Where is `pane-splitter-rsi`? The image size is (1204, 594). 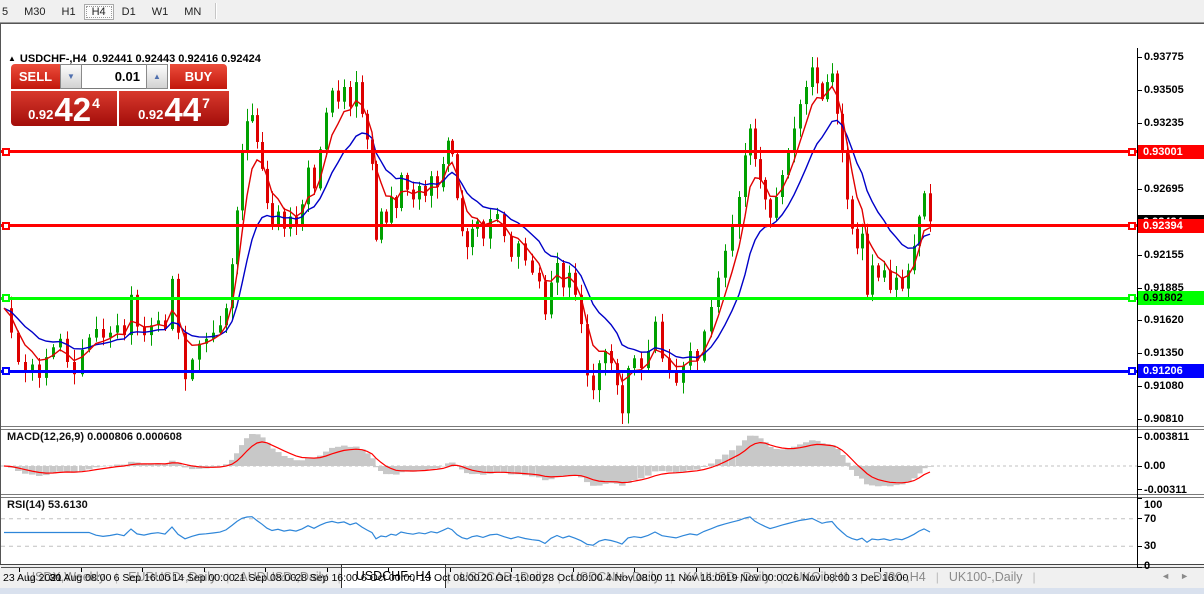 pane-splitter-rsi is located at coordinates (602, 496).